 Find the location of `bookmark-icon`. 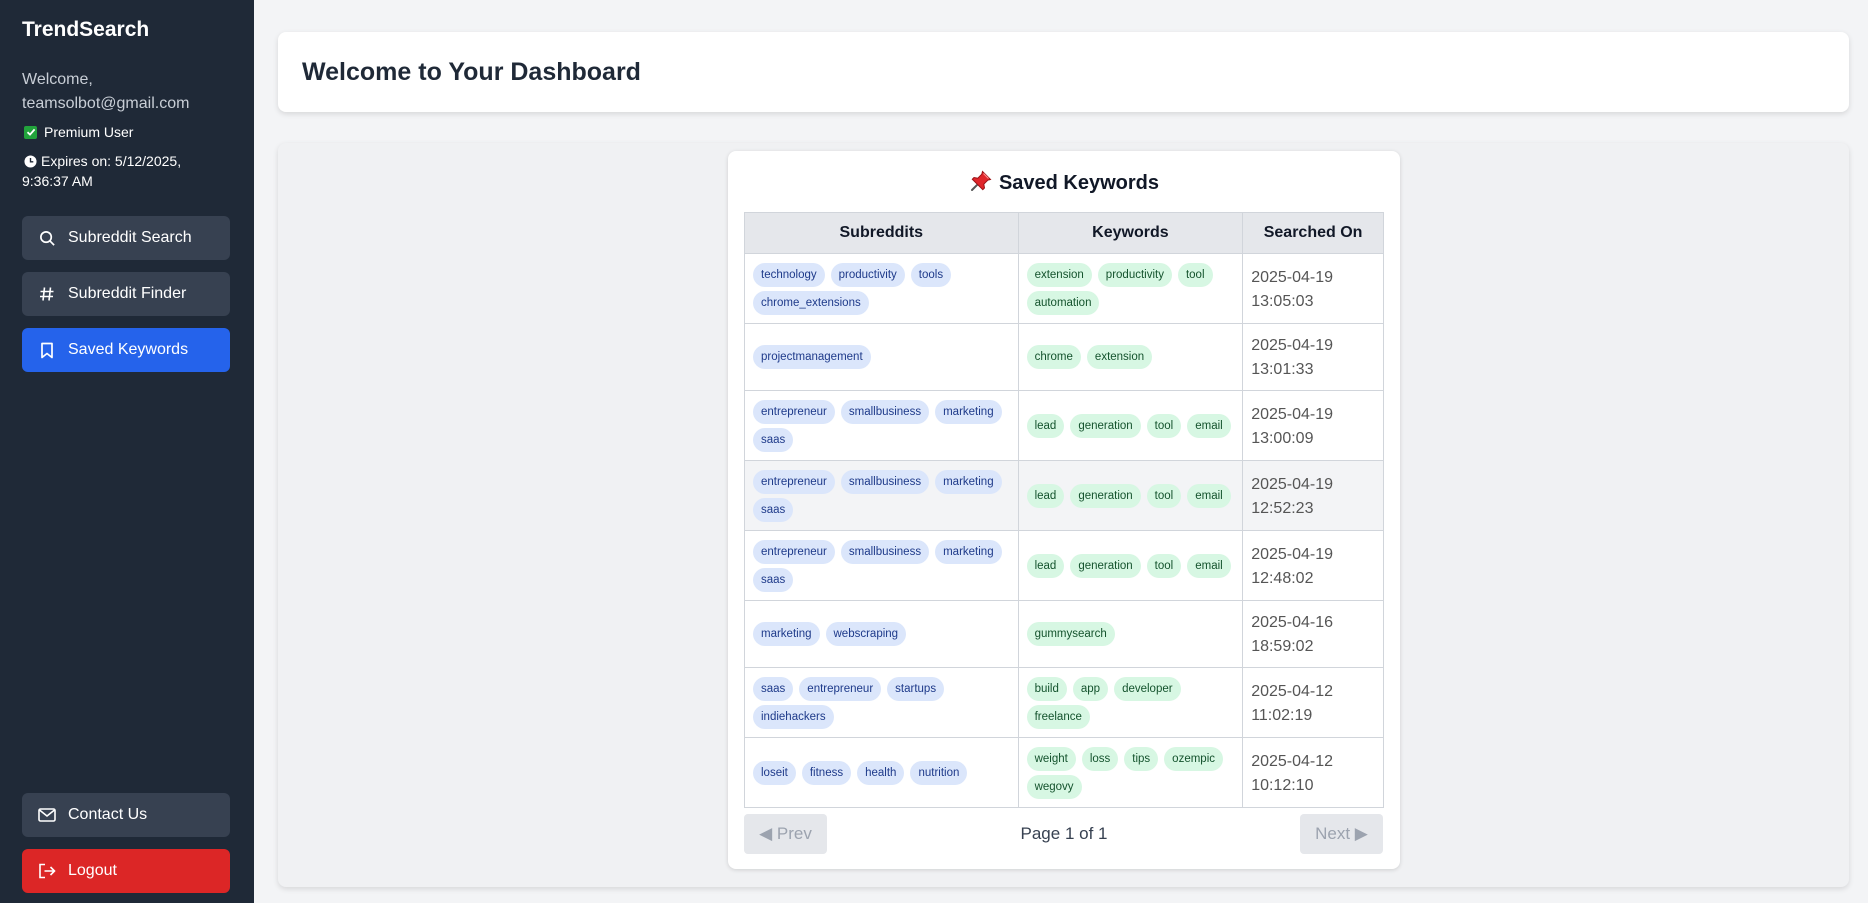

bookmark-icon is located at coordinates (47, 350).